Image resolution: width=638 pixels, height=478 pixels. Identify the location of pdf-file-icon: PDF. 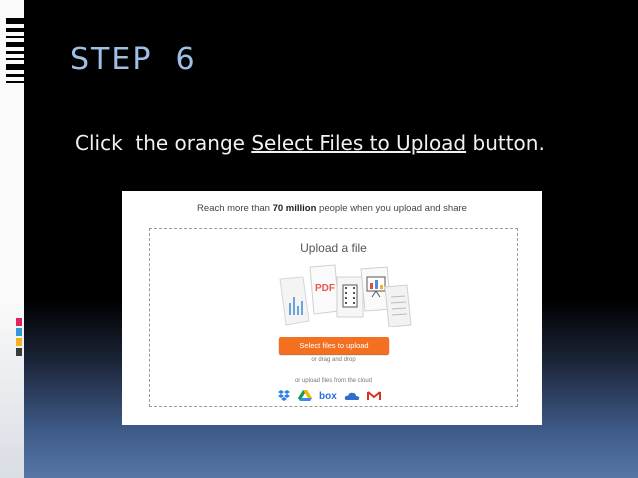
(324, 289).